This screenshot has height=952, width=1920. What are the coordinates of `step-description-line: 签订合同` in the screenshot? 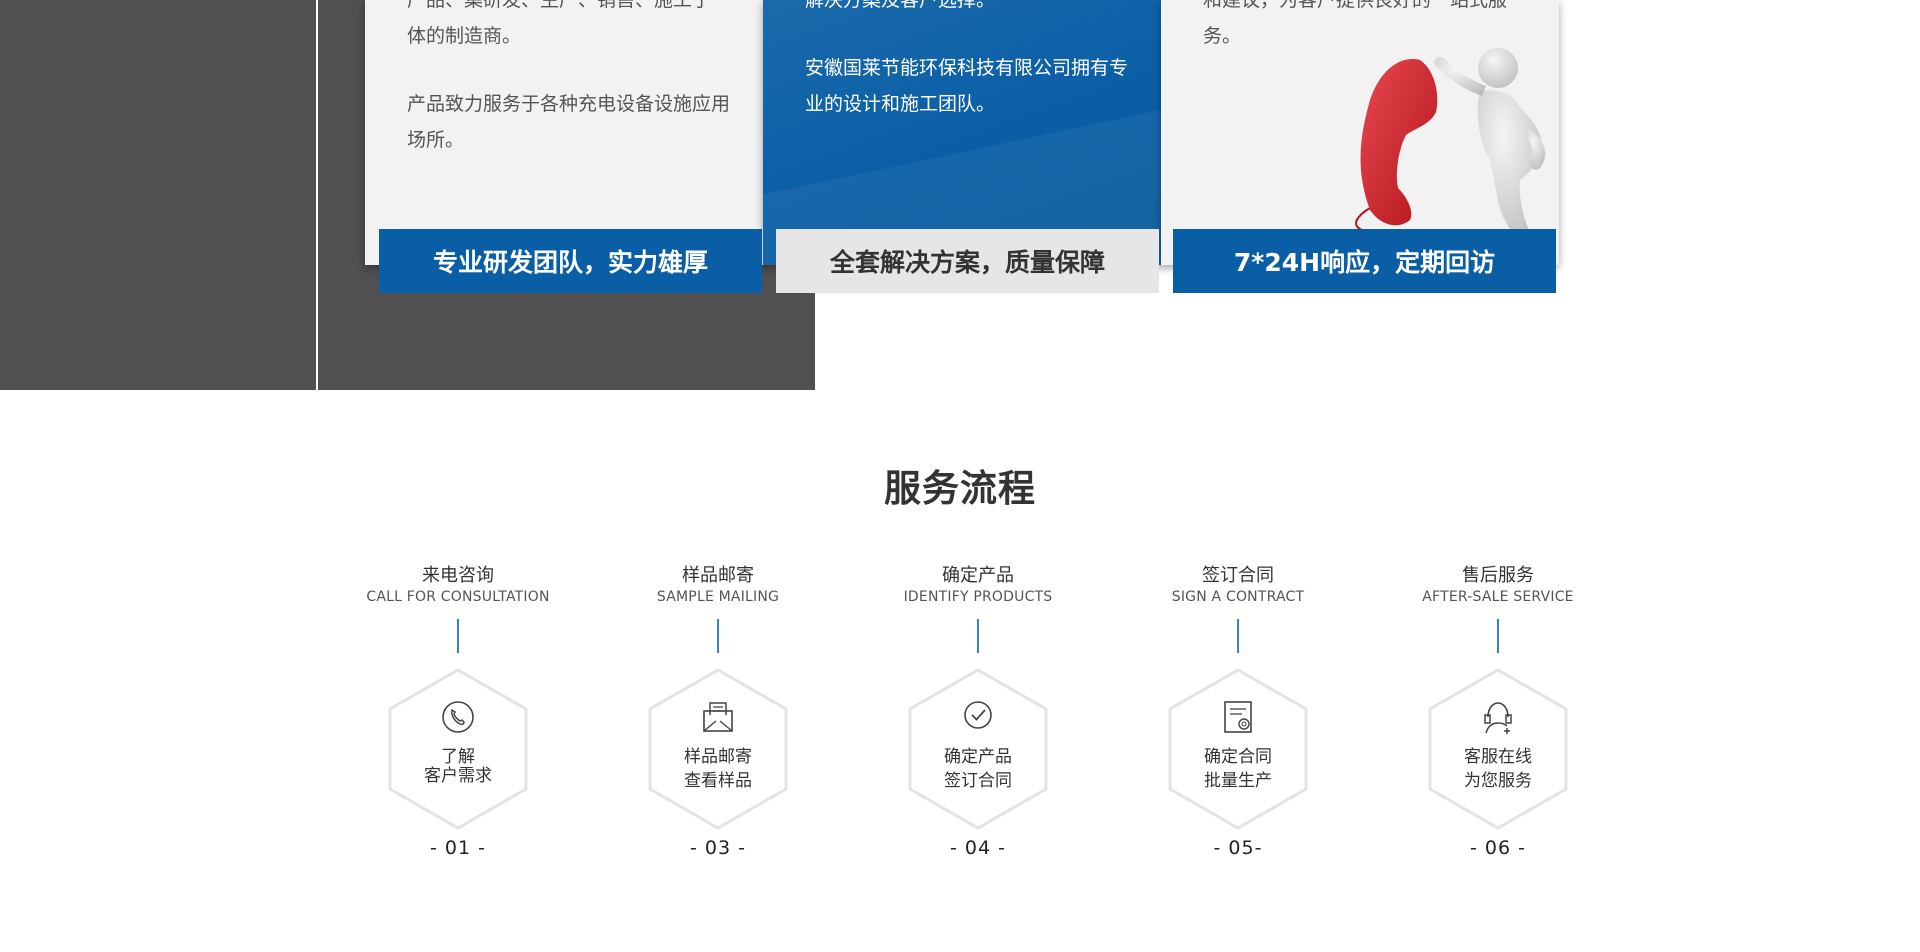 It's located at (978, 781).